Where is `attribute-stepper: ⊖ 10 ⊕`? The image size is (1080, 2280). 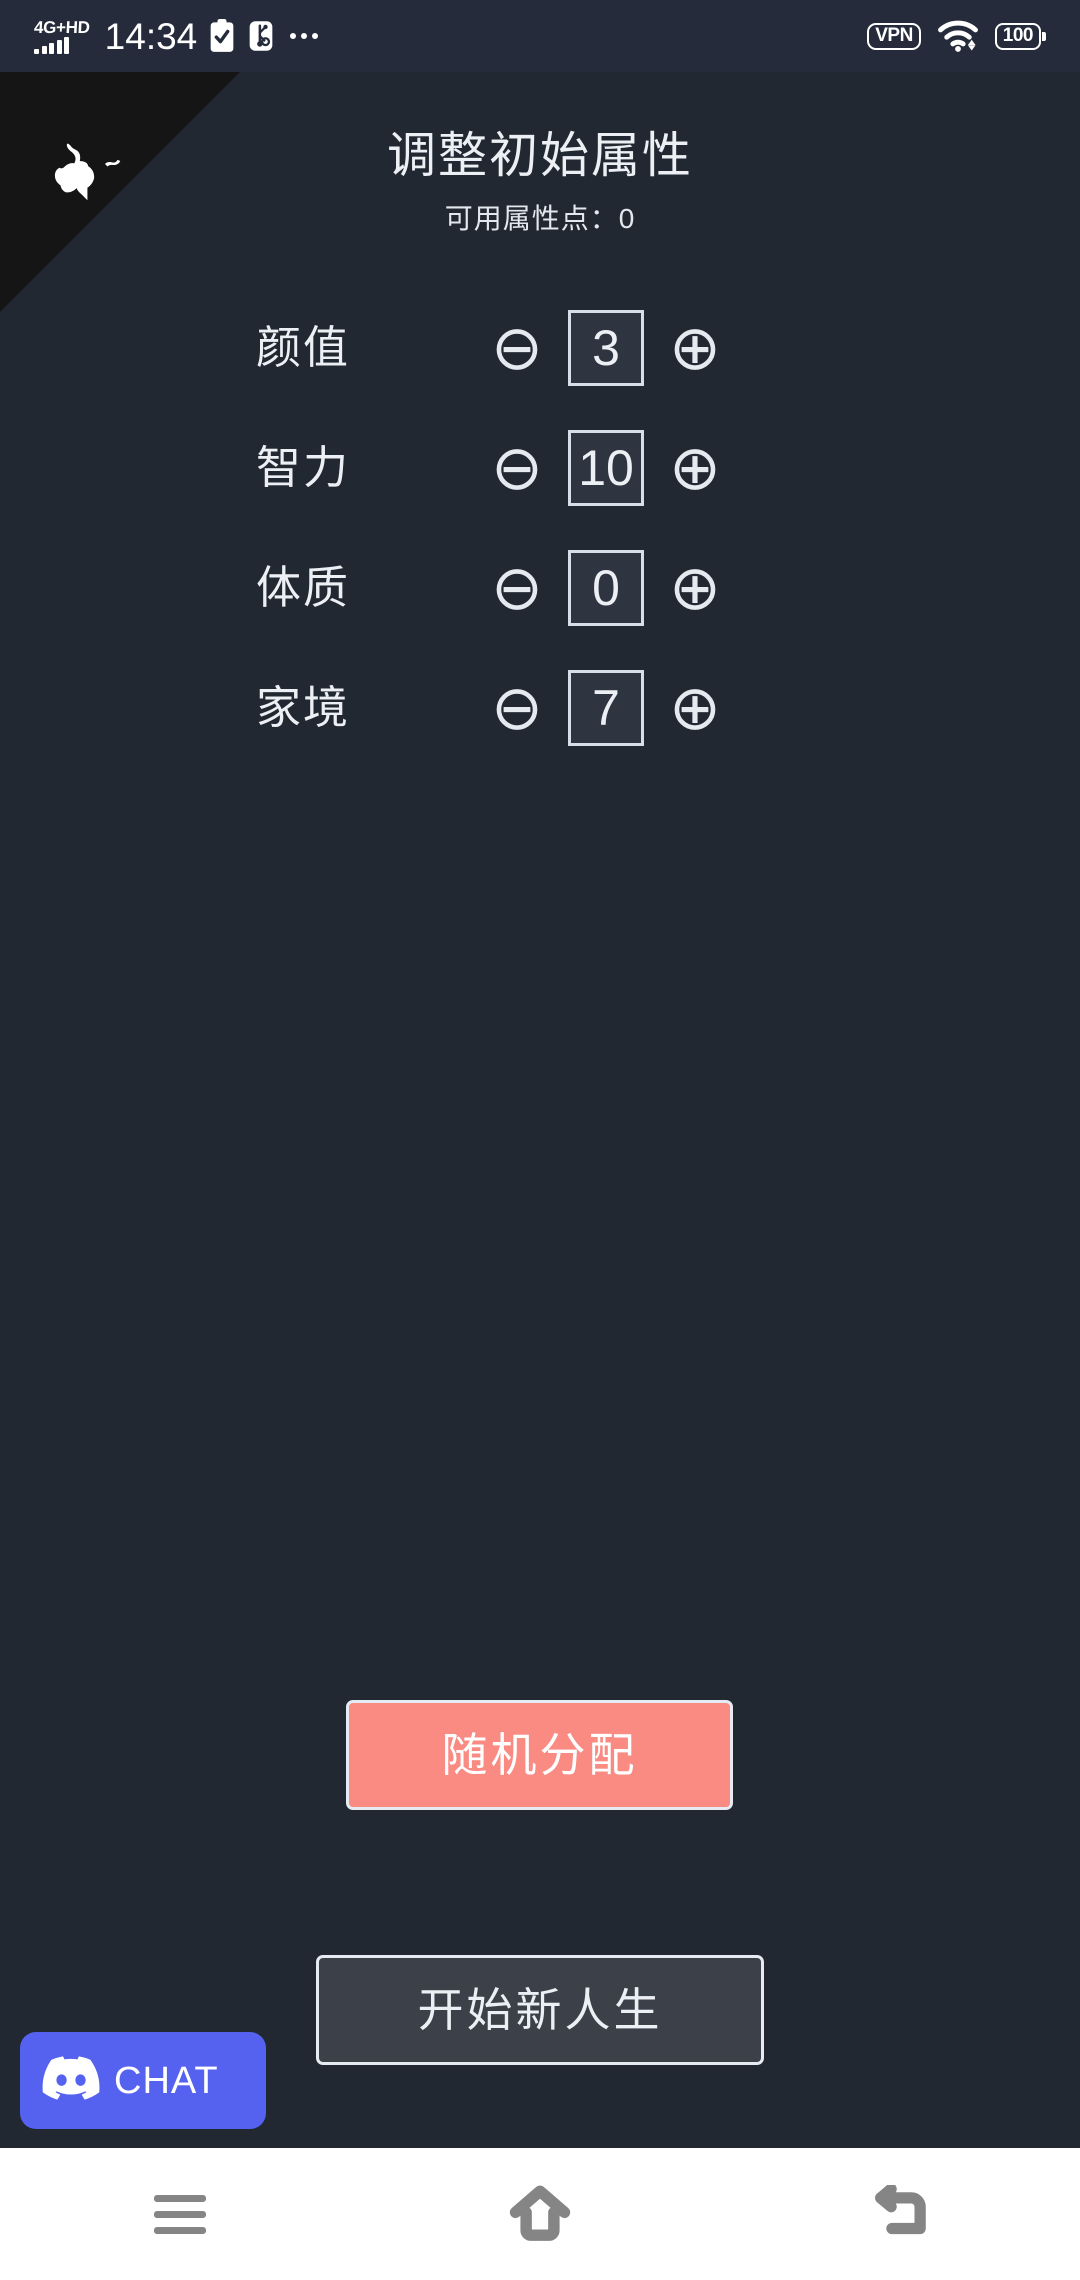 attribute-stepper: ⊖ 10 ⊕ is located at coordinates (606, 468).